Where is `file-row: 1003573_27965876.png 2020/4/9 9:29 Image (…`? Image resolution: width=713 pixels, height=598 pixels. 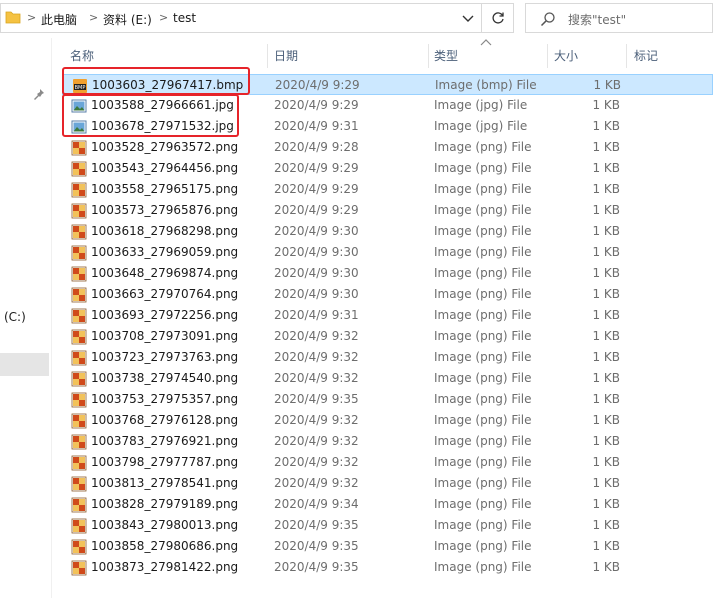 file-row: 1003573_27965876.png 2020/4/9 9:29 Image (… is located at coordinates (387, 210).